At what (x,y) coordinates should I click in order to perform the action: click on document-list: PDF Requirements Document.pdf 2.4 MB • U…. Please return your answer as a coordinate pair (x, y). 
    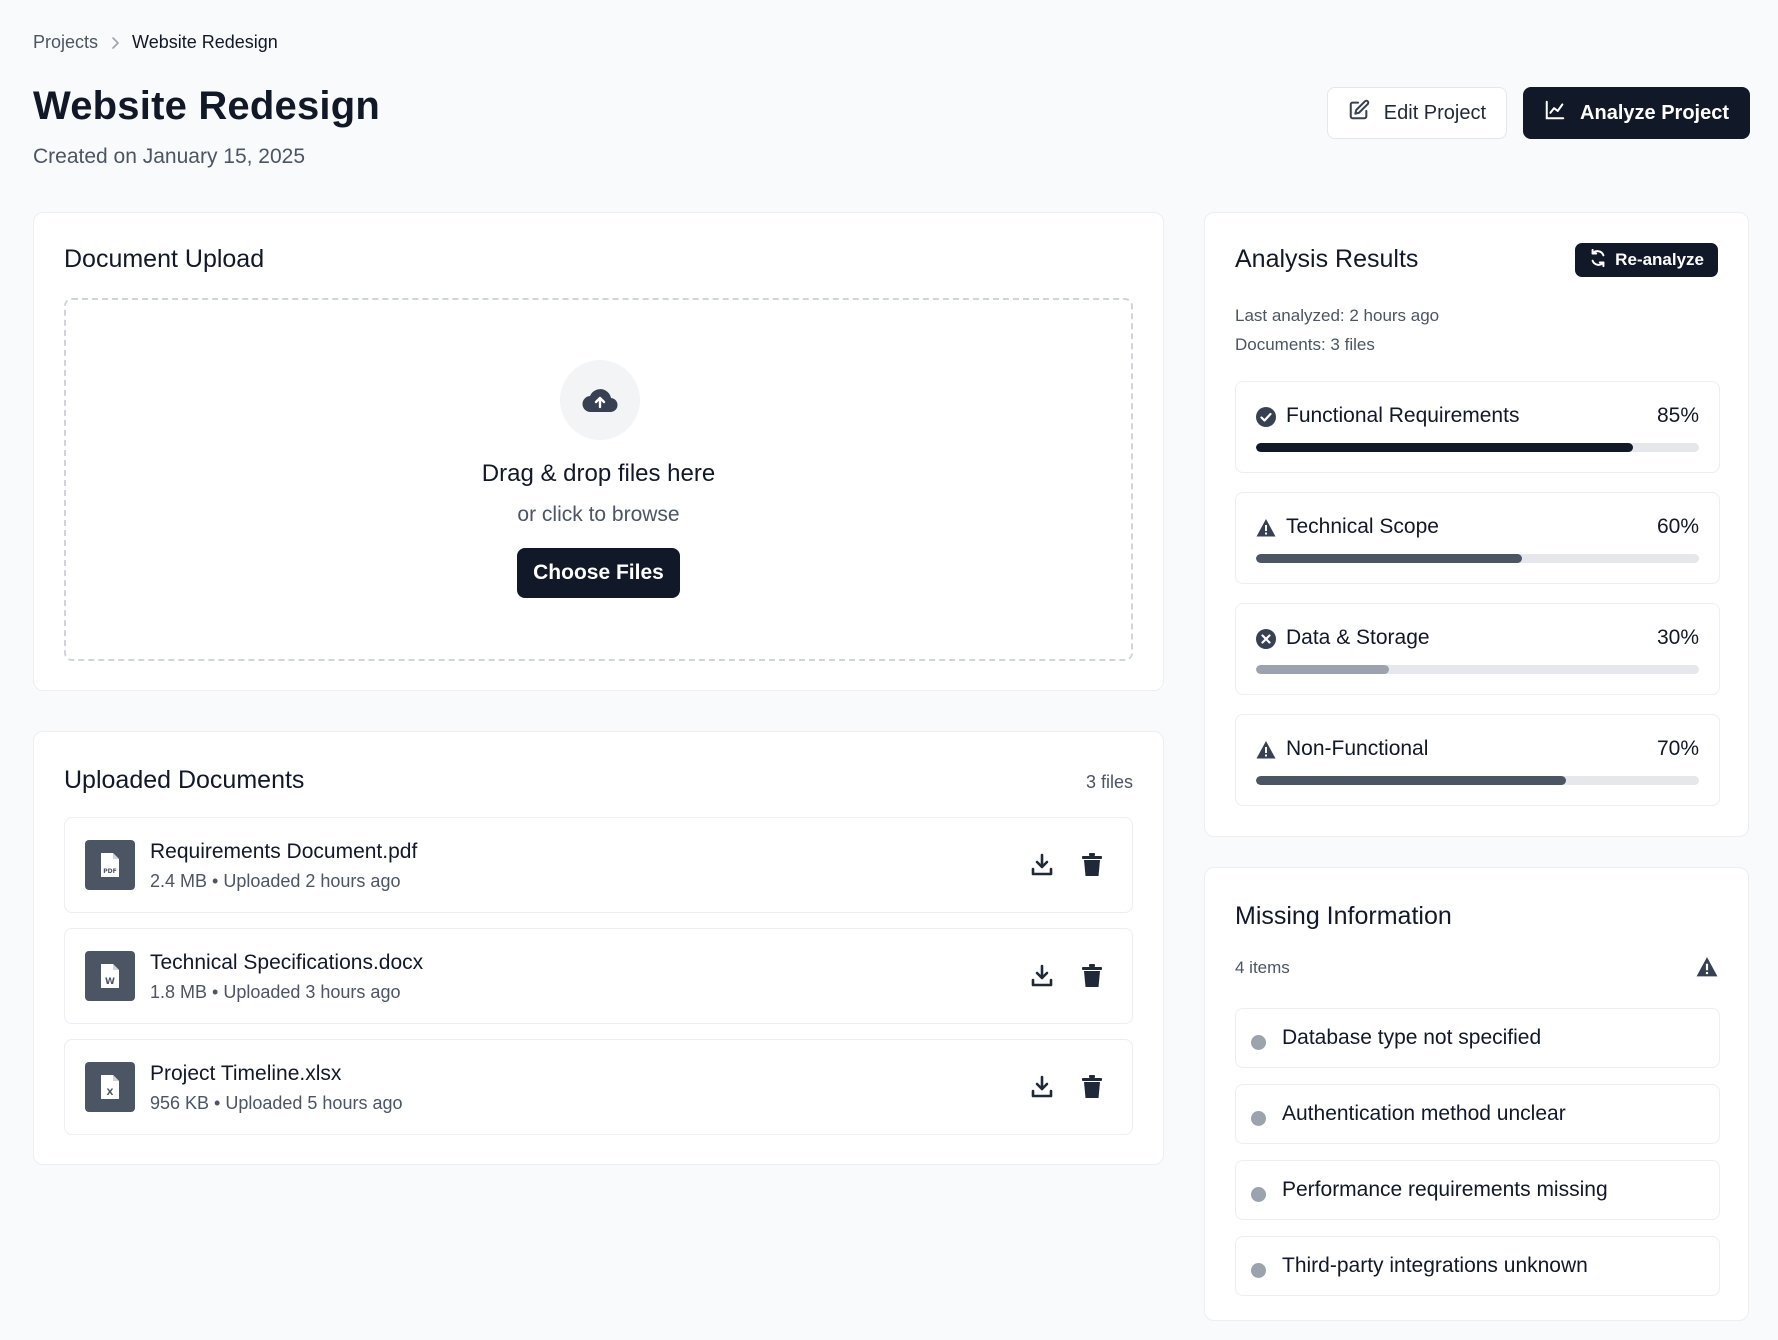
    Looking at the image, I should click on (598, 983).